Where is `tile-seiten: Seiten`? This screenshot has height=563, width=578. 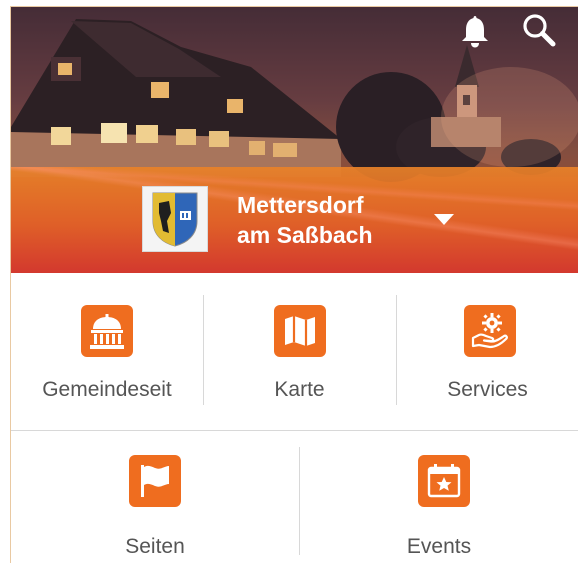
tile-seiten: Seiten is located at coordinates (155, 498).